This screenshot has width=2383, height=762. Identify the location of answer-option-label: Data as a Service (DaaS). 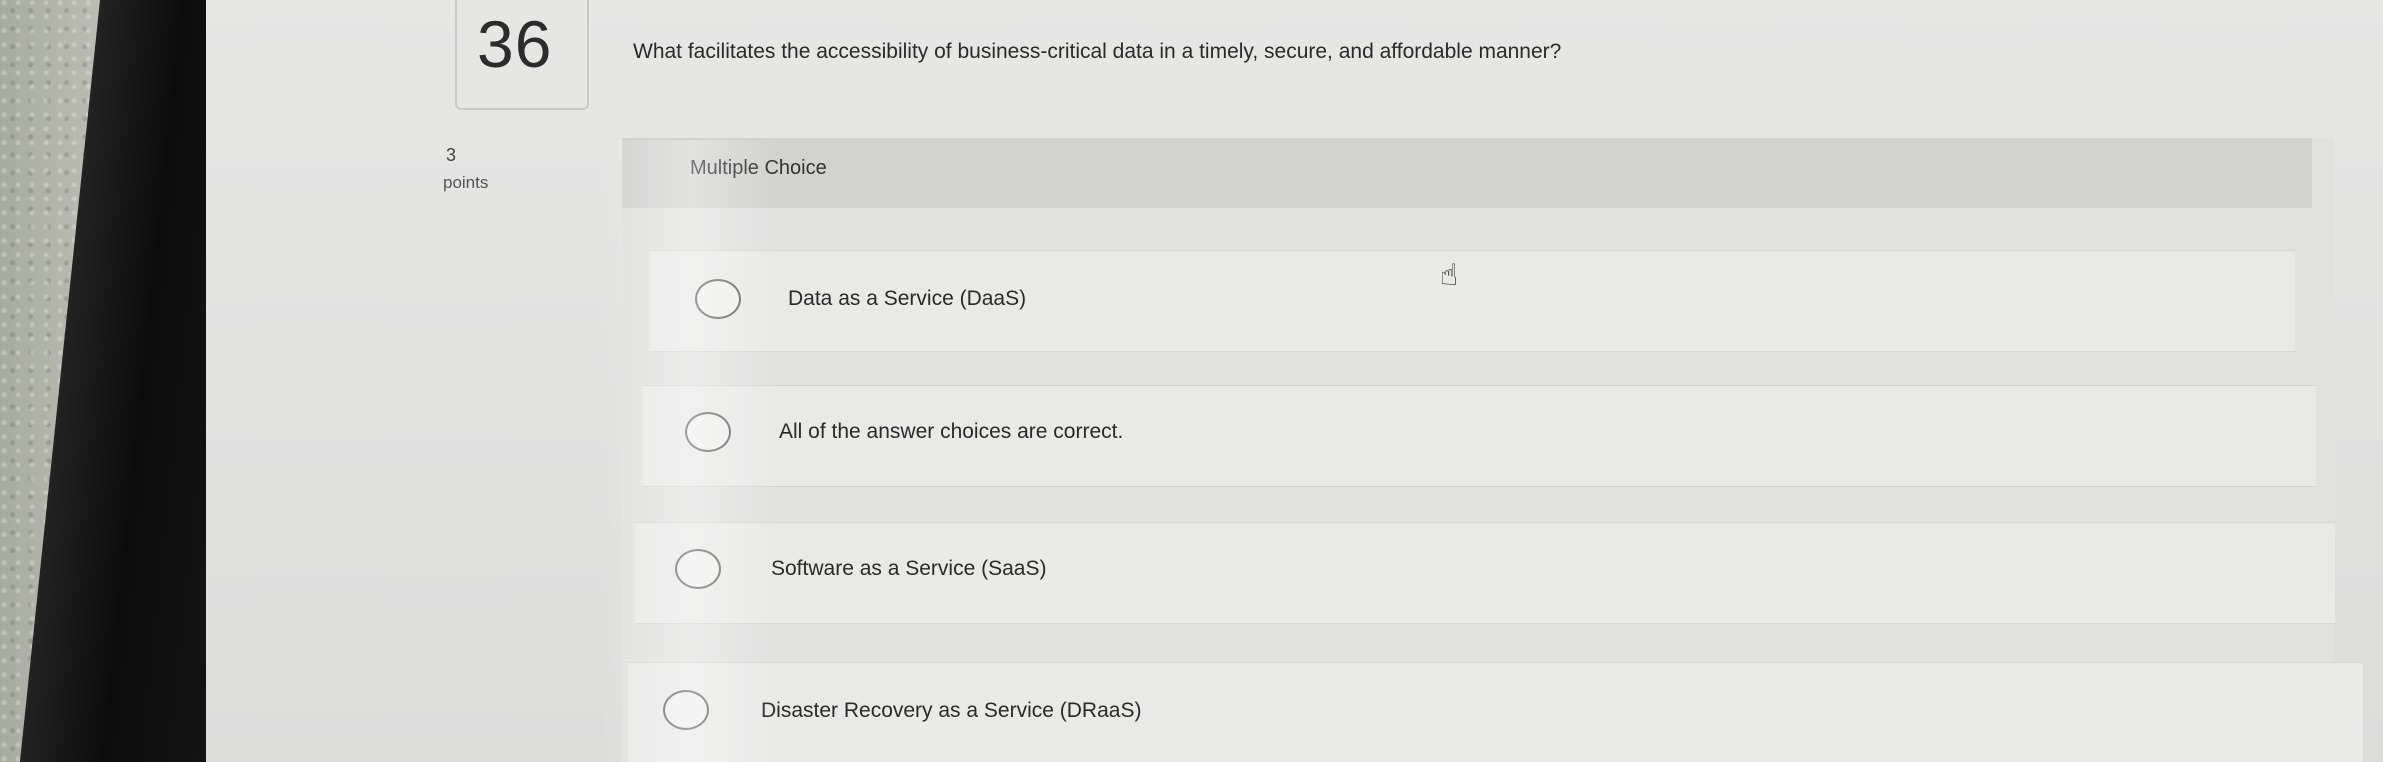
(907, 299).